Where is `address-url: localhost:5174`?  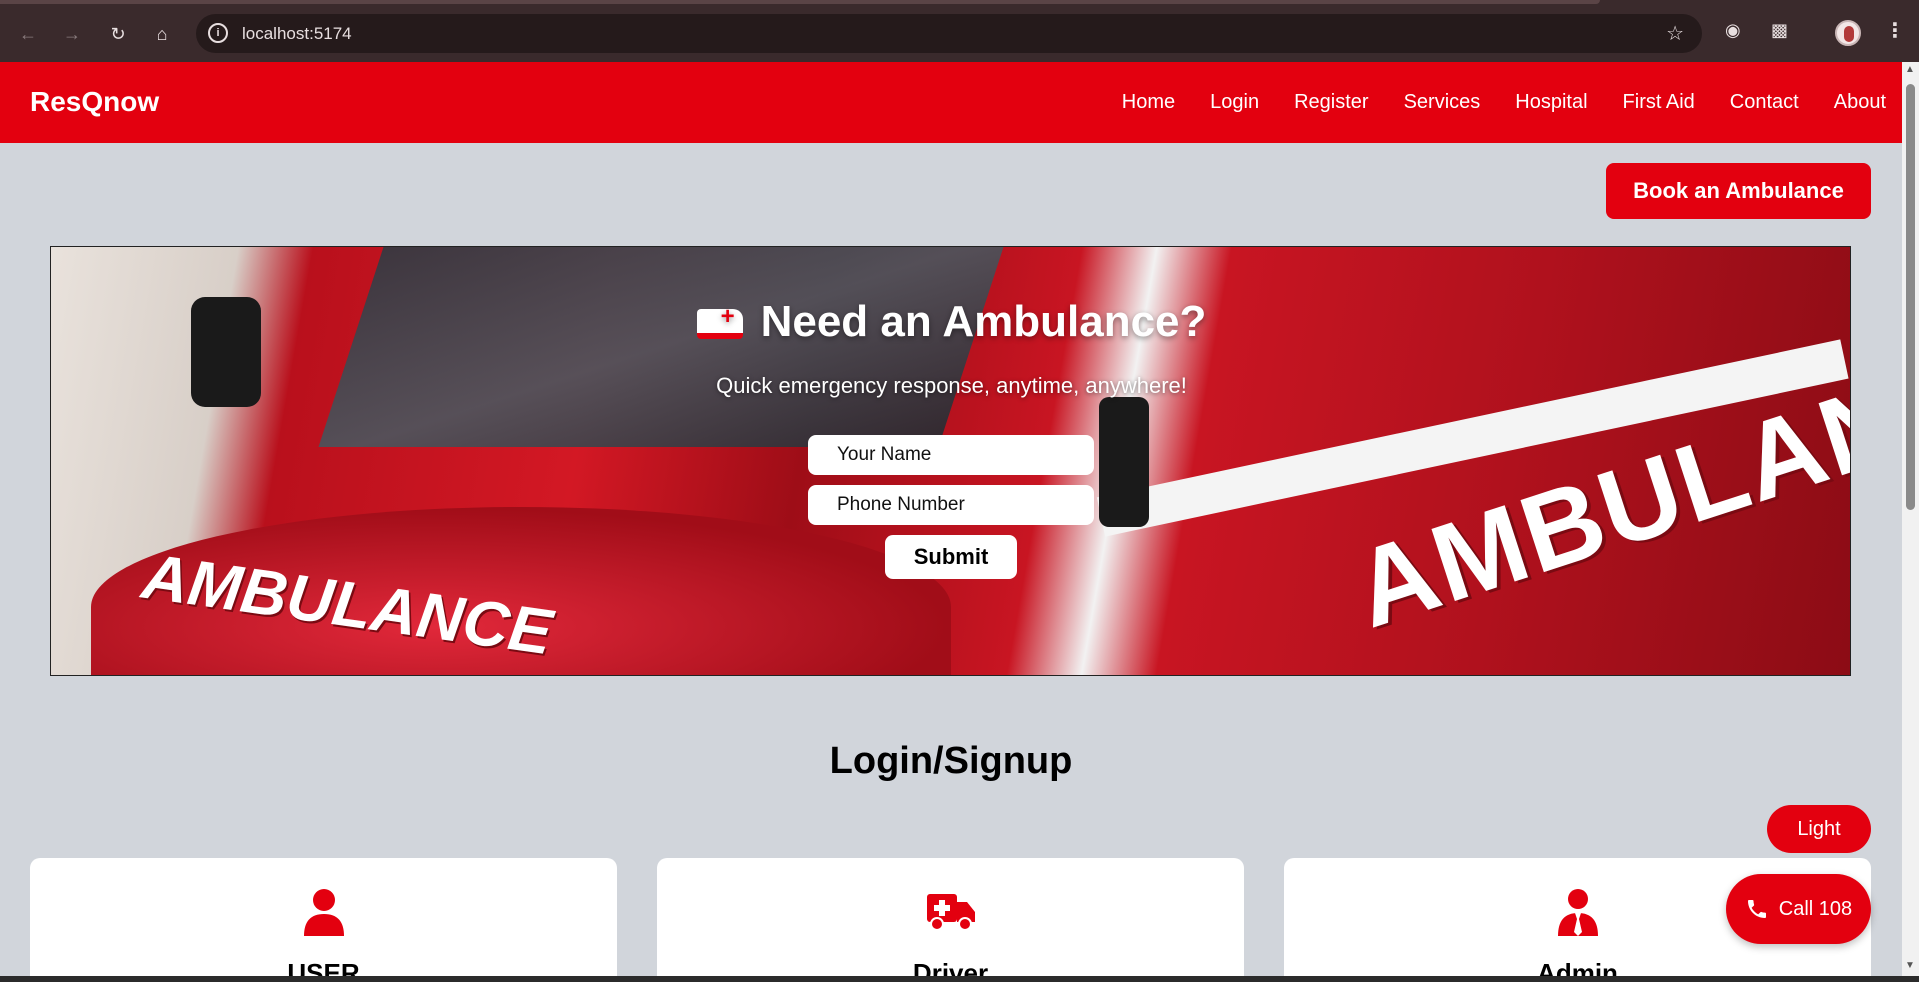 address-url: localhost:5174 is located at coordinates (297, 34).